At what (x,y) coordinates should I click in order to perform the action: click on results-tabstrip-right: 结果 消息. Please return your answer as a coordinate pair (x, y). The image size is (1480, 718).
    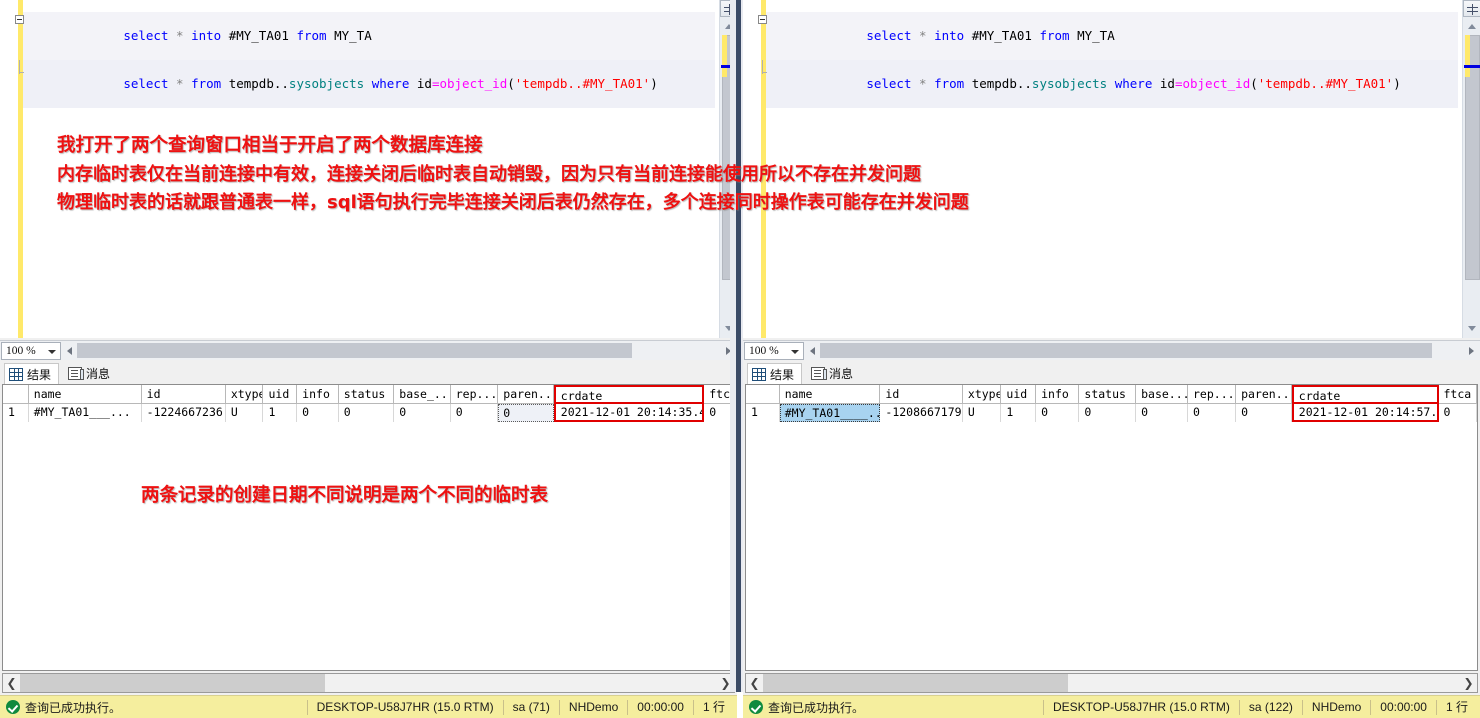
    Looking at the image, I should click on (1111, 373).